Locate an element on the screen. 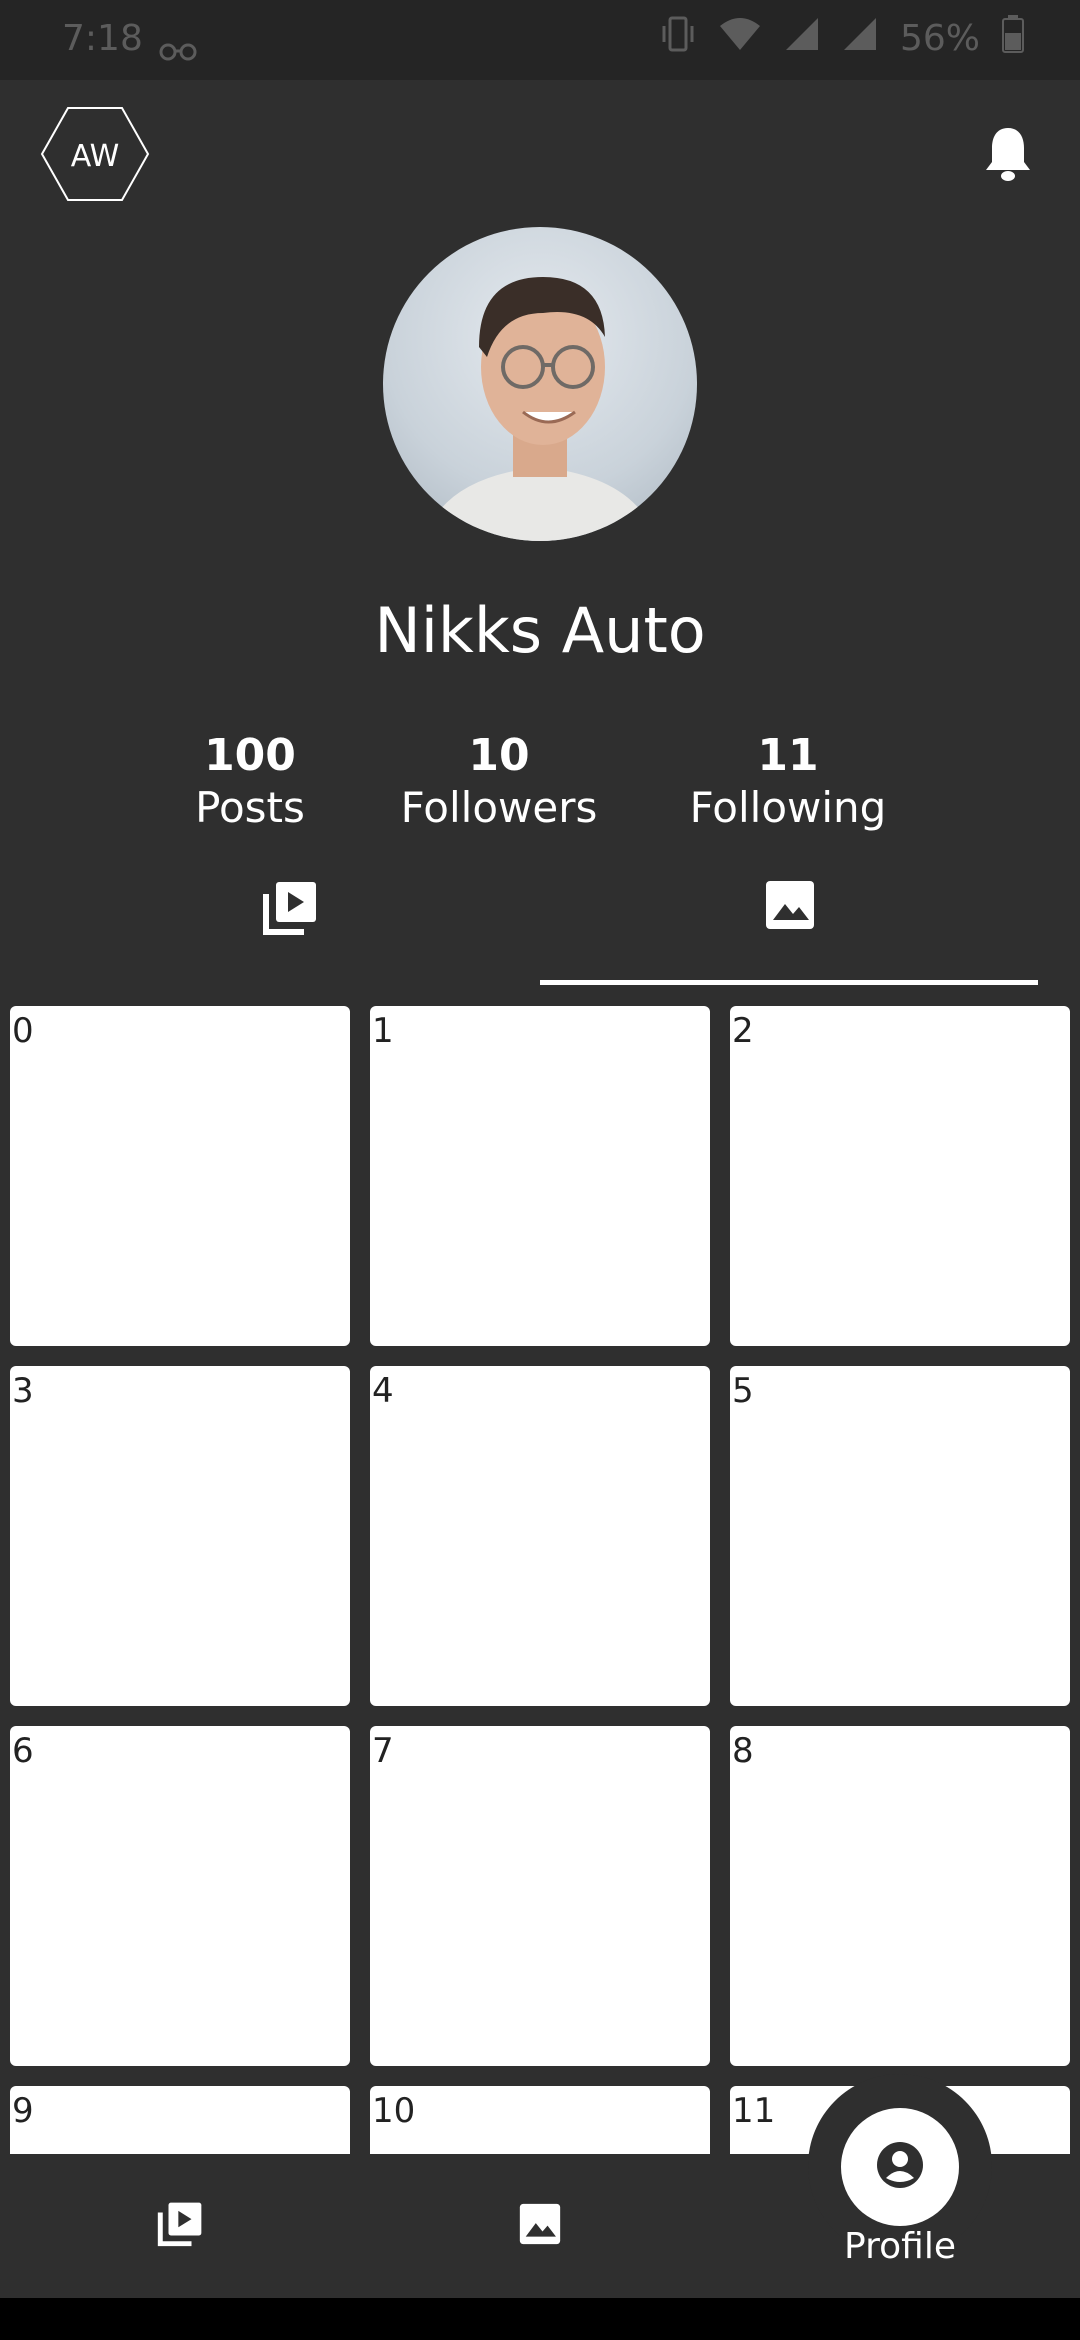 Image resolution: width=1080 pixels, height=2340 pixels. grid-item-label: 10 is located at coordinates (394, 2111).